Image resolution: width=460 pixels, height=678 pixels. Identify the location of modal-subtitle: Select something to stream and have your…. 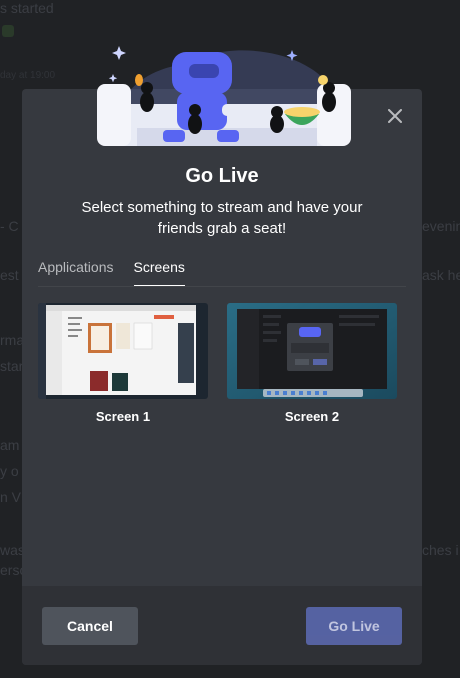
(222, 218).